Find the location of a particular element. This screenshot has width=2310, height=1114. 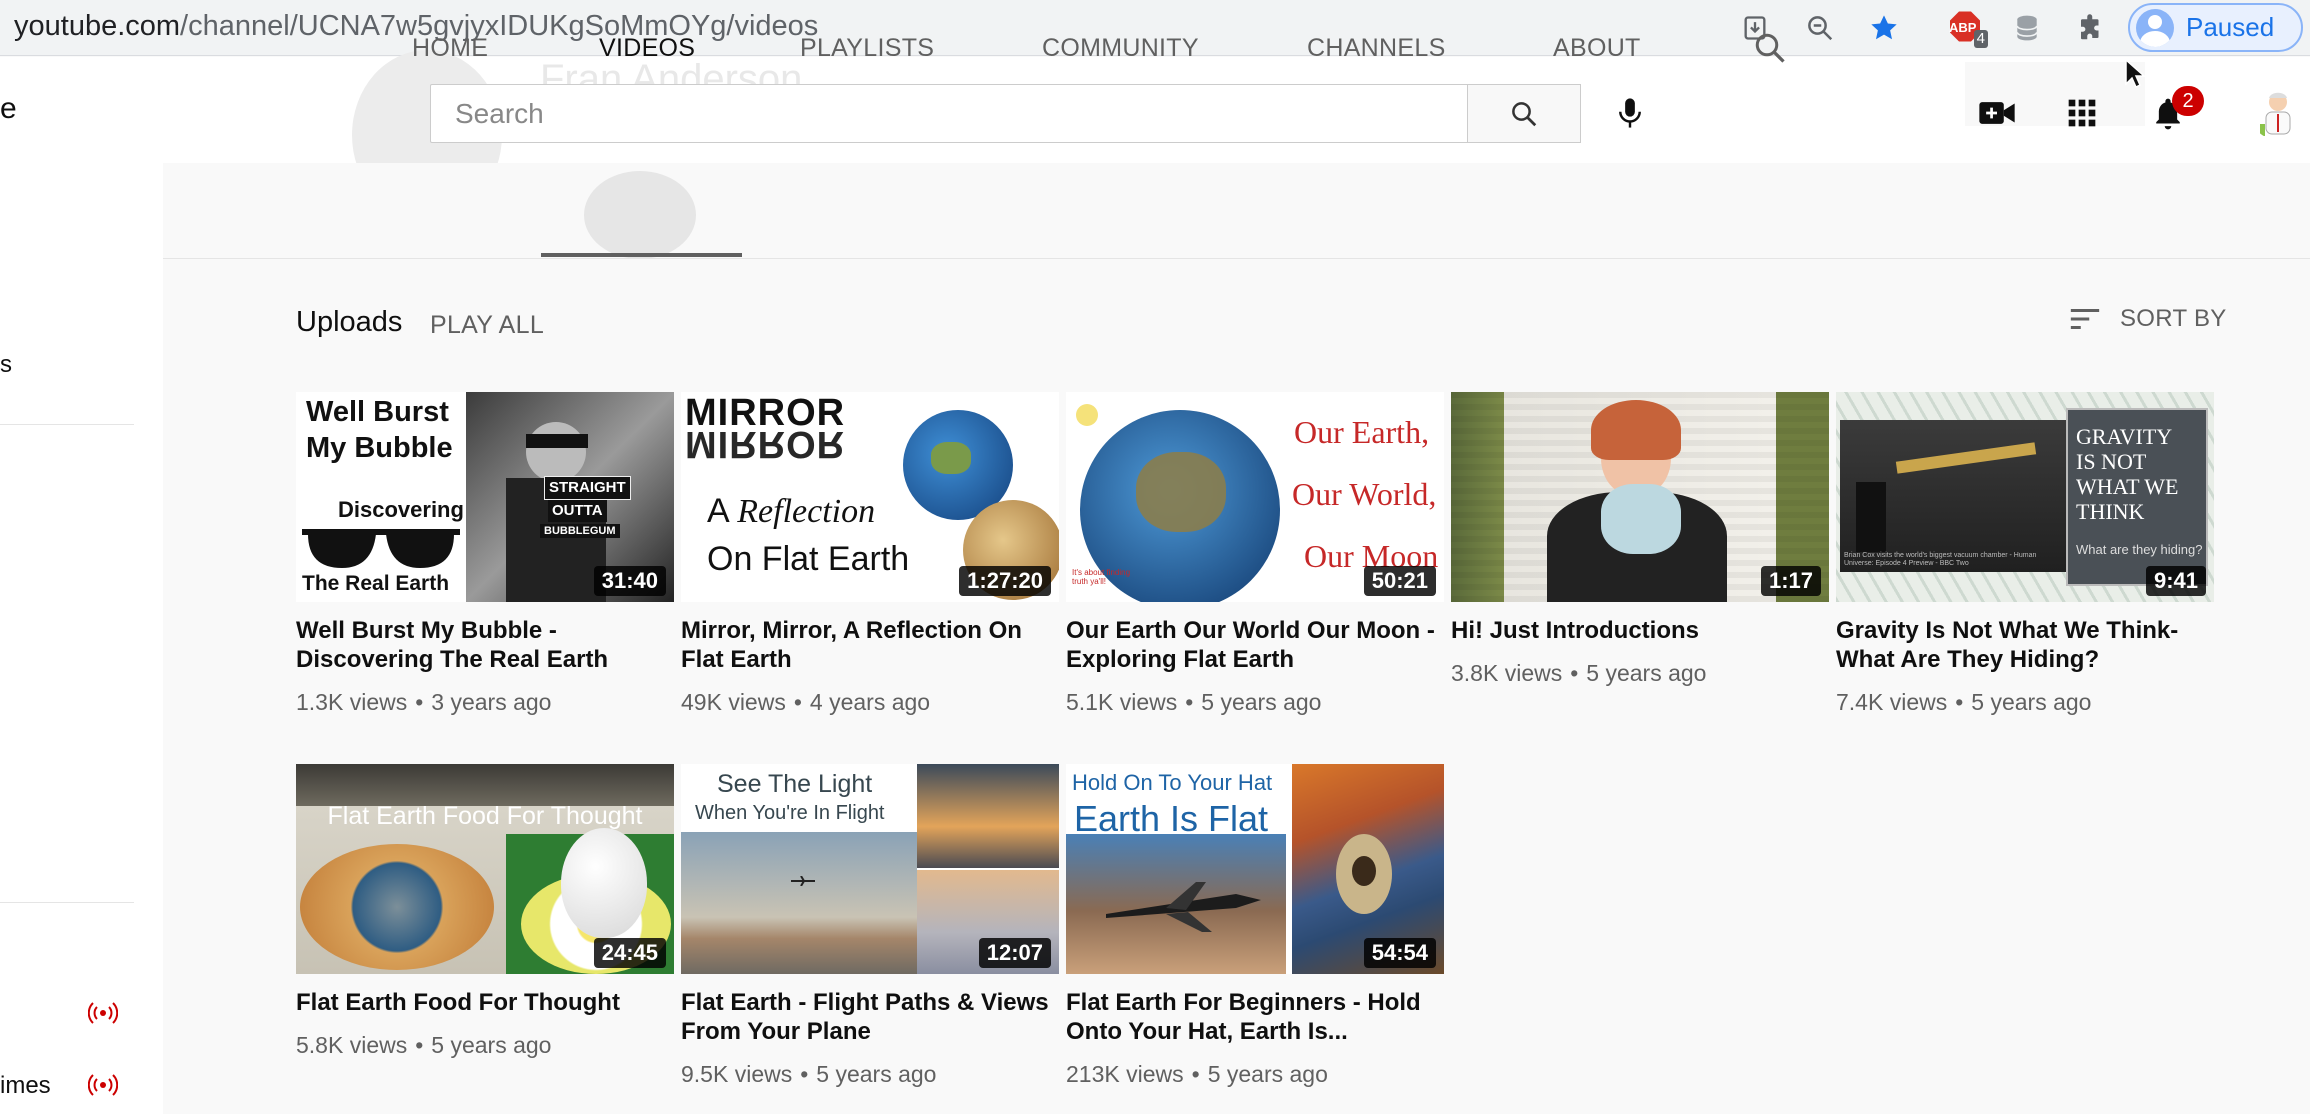

video-thumbnail: 1:17 is located at coordinates (1640, 497).